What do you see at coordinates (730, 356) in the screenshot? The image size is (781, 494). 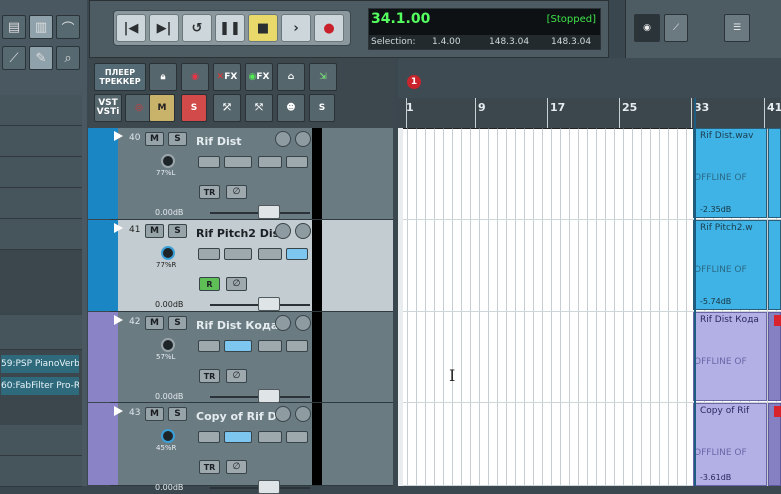 I see `media-item: Rif Dist Кода OFFLINE OF` at bounding box center [730, 356].